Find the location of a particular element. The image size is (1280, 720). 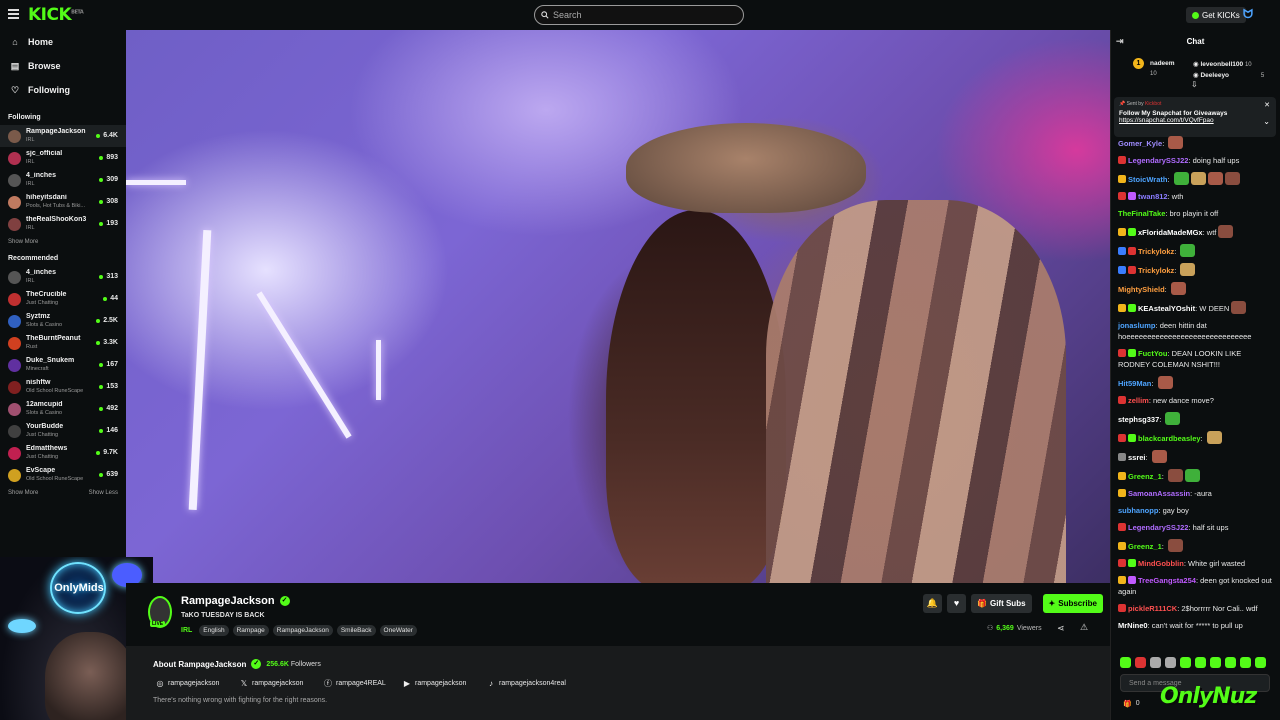

nav-home: ⌂ Home is located at coordinates (63, 42).